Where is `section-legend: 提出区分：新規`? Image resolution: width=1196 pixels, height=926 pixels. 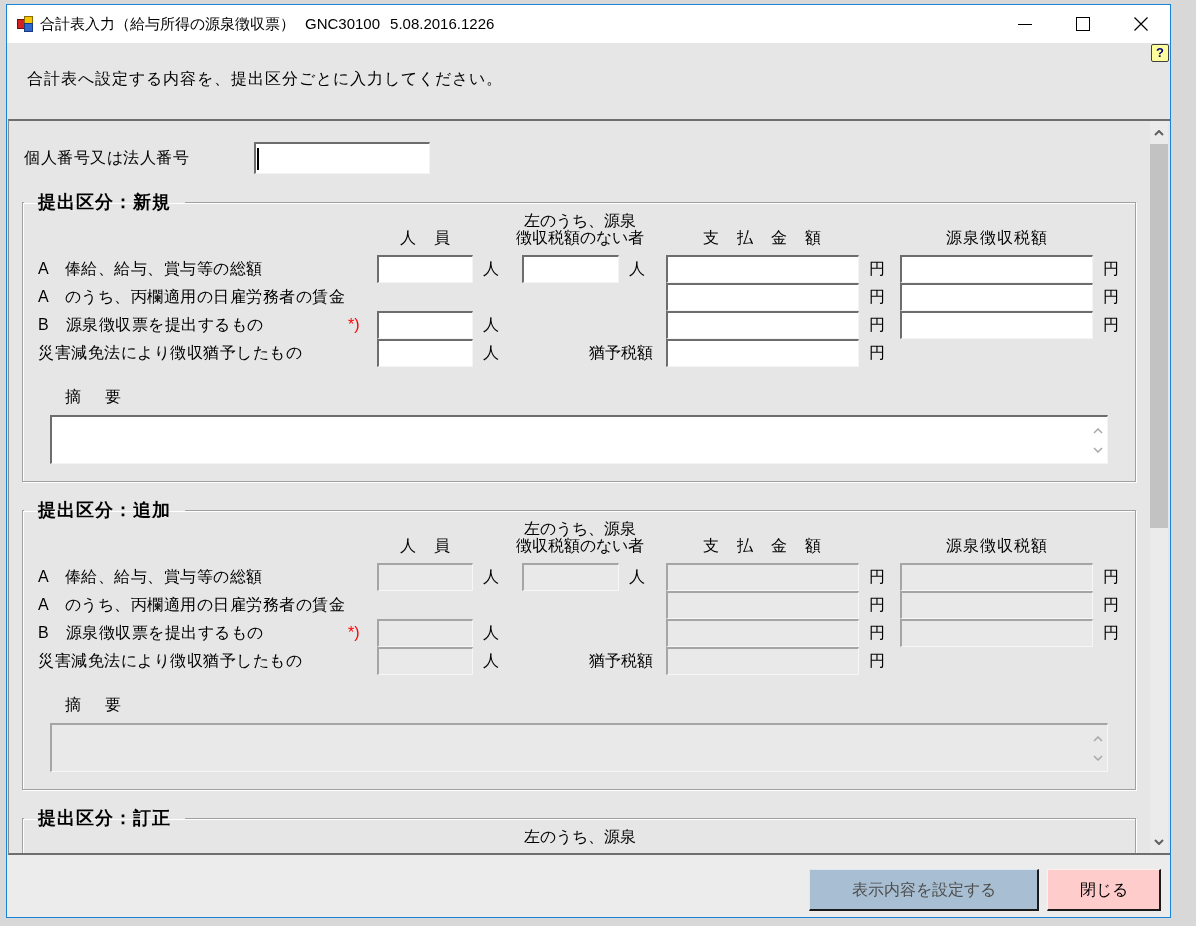
section-legend: 提出区分：新規 is located at coordinates (104, 202).